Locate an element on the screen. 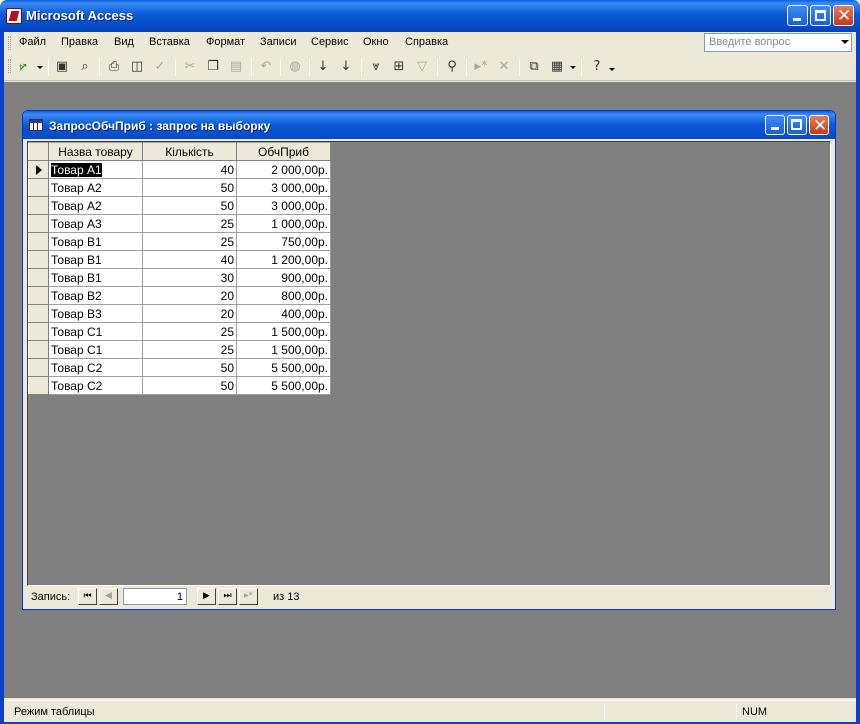  save-icon: ▣ is located at coordinates (62, 67).